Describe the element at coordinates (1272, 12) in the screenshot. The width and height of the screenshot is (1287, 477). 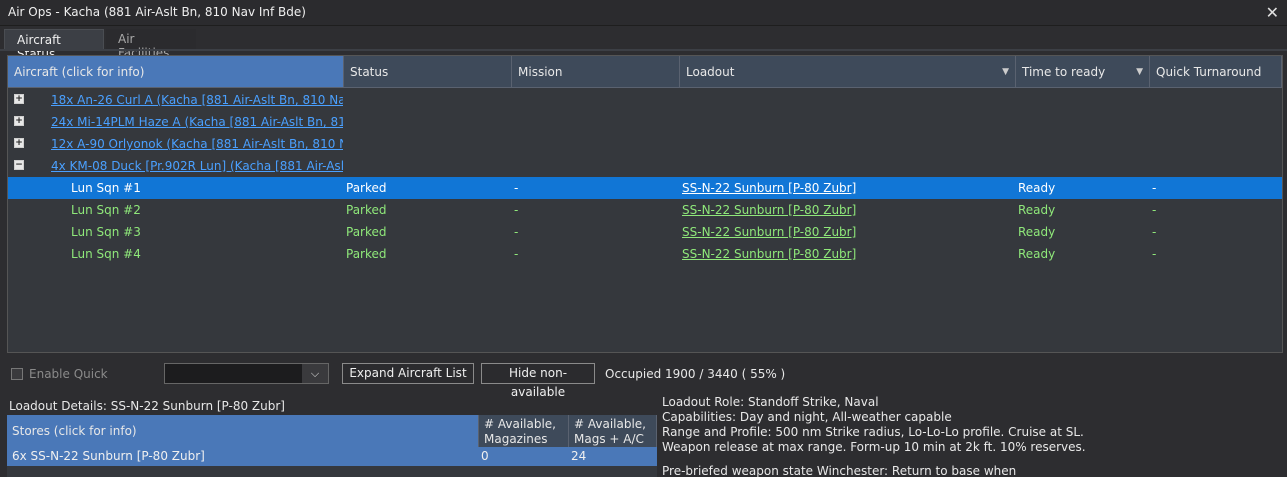
I see `close-icon: ✕` at that location.